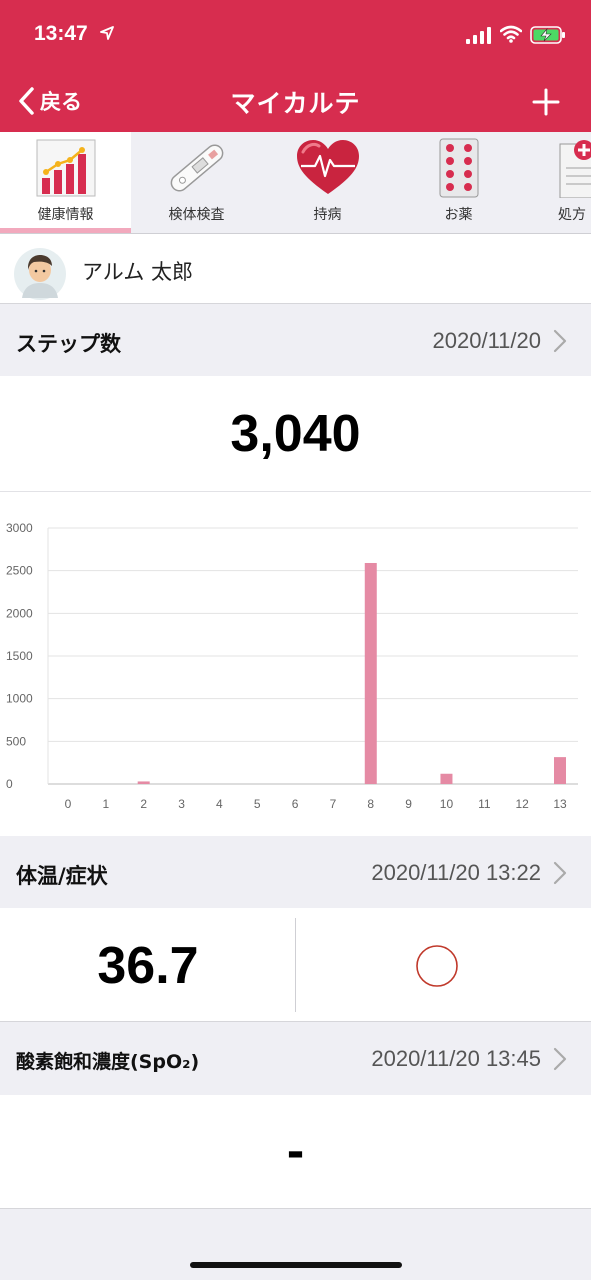 Image resolution: width=591 pixels, height=1280 pixels. I want to click on heart-icon, so click(328, 167).